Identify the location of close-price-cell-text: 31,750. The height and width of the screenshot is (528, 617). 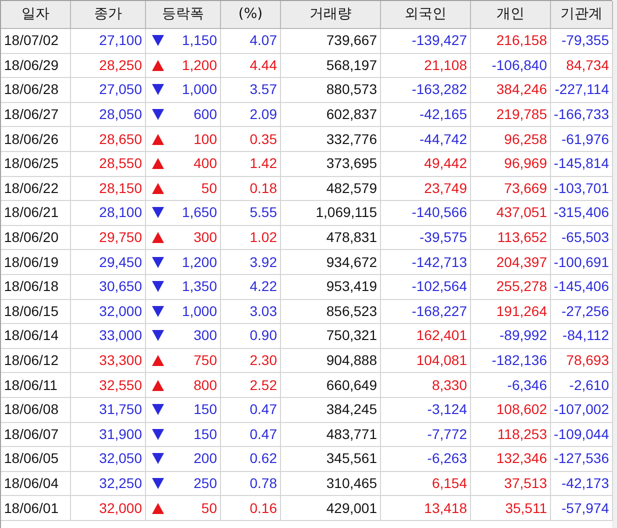
(120, 410).